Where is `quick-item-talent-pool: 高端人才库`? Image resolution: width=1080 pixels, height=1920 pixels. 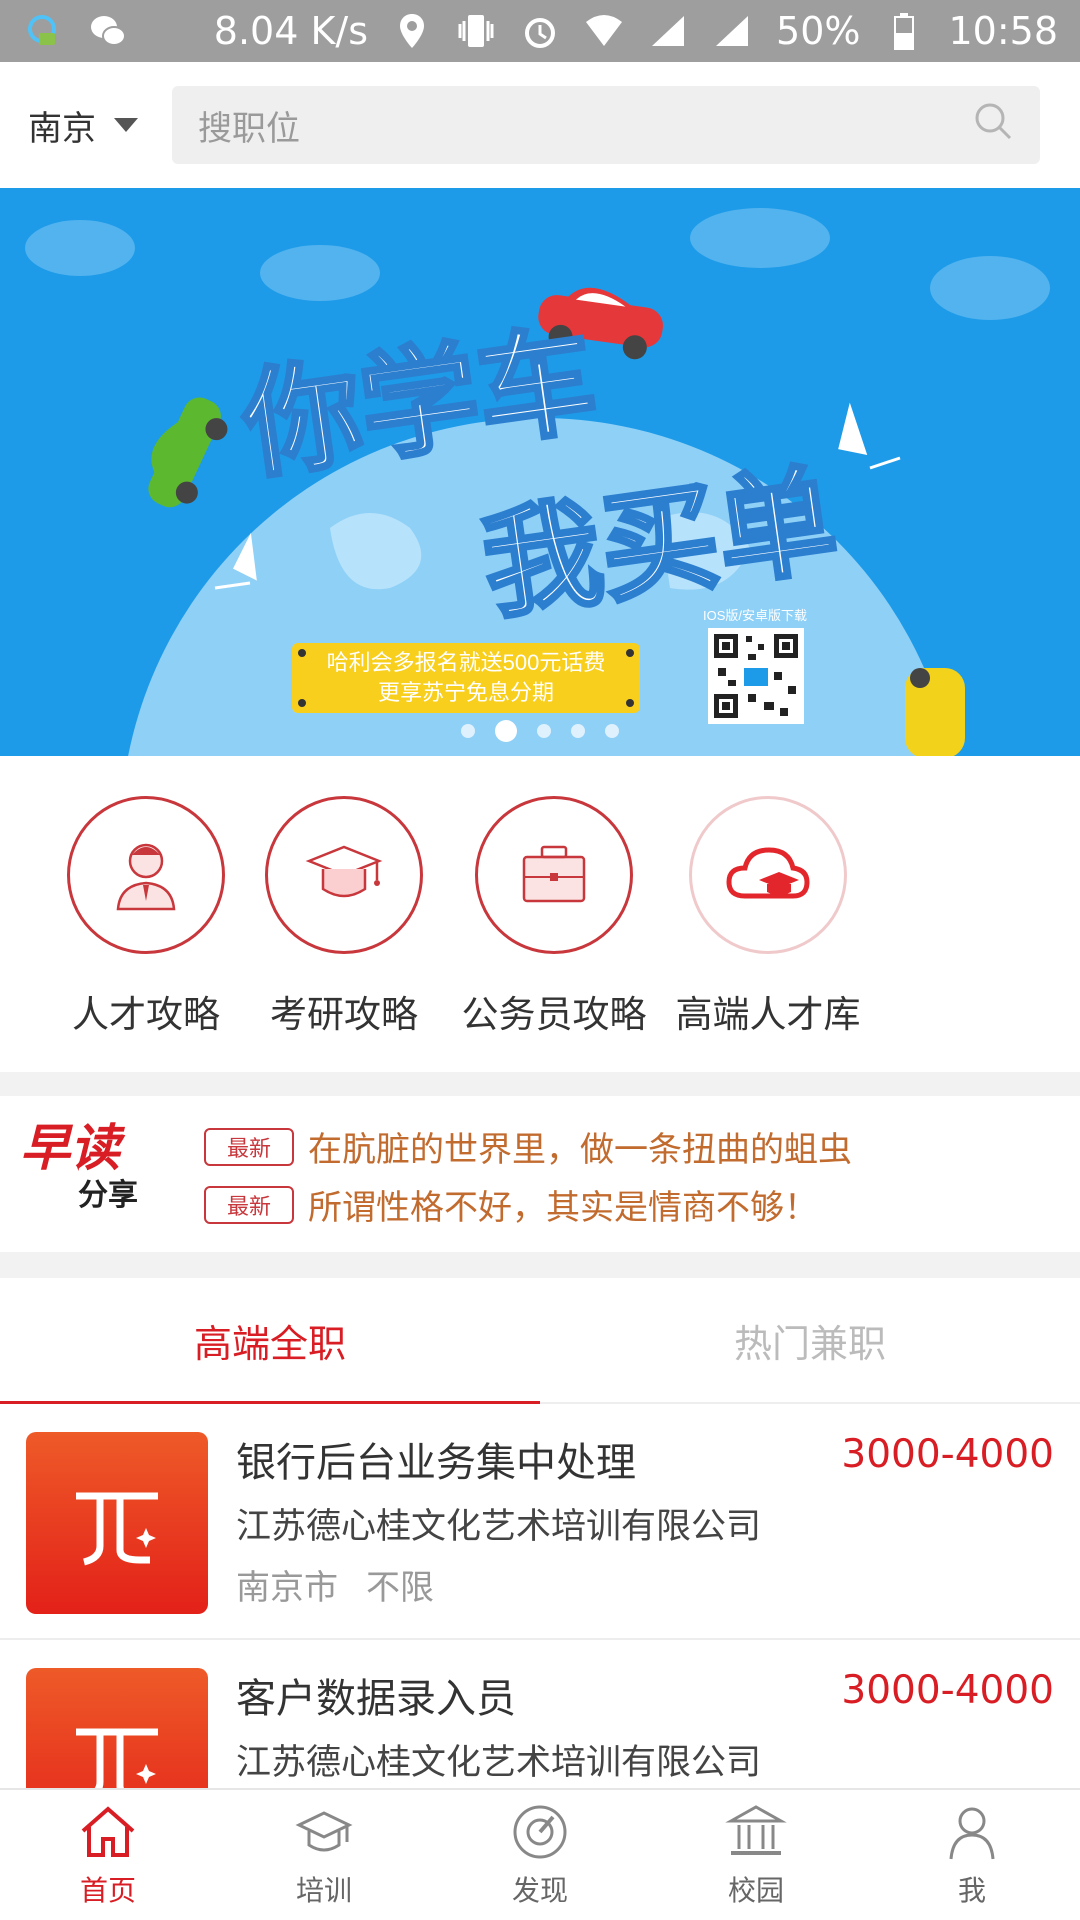 quick-item-talent-pool: 高端人才库 is located at coordinates (768, 917).